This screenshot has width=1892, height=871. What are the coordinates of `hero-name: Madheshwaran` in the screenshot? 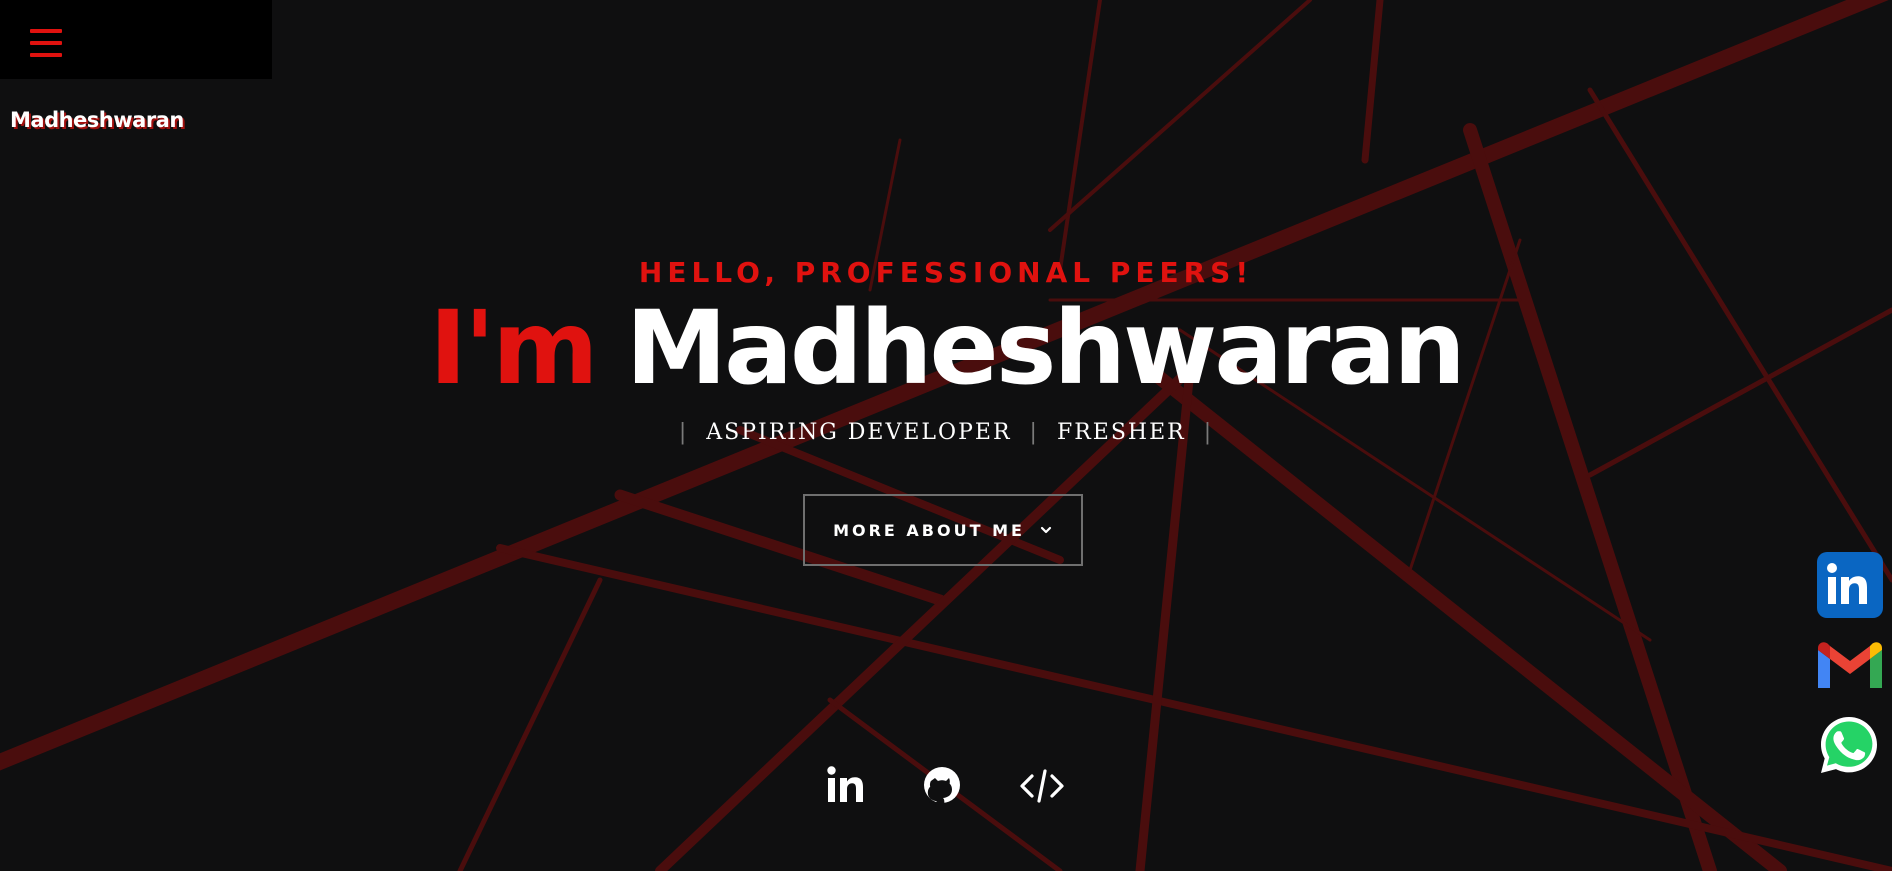 It's located at (1045, 348).